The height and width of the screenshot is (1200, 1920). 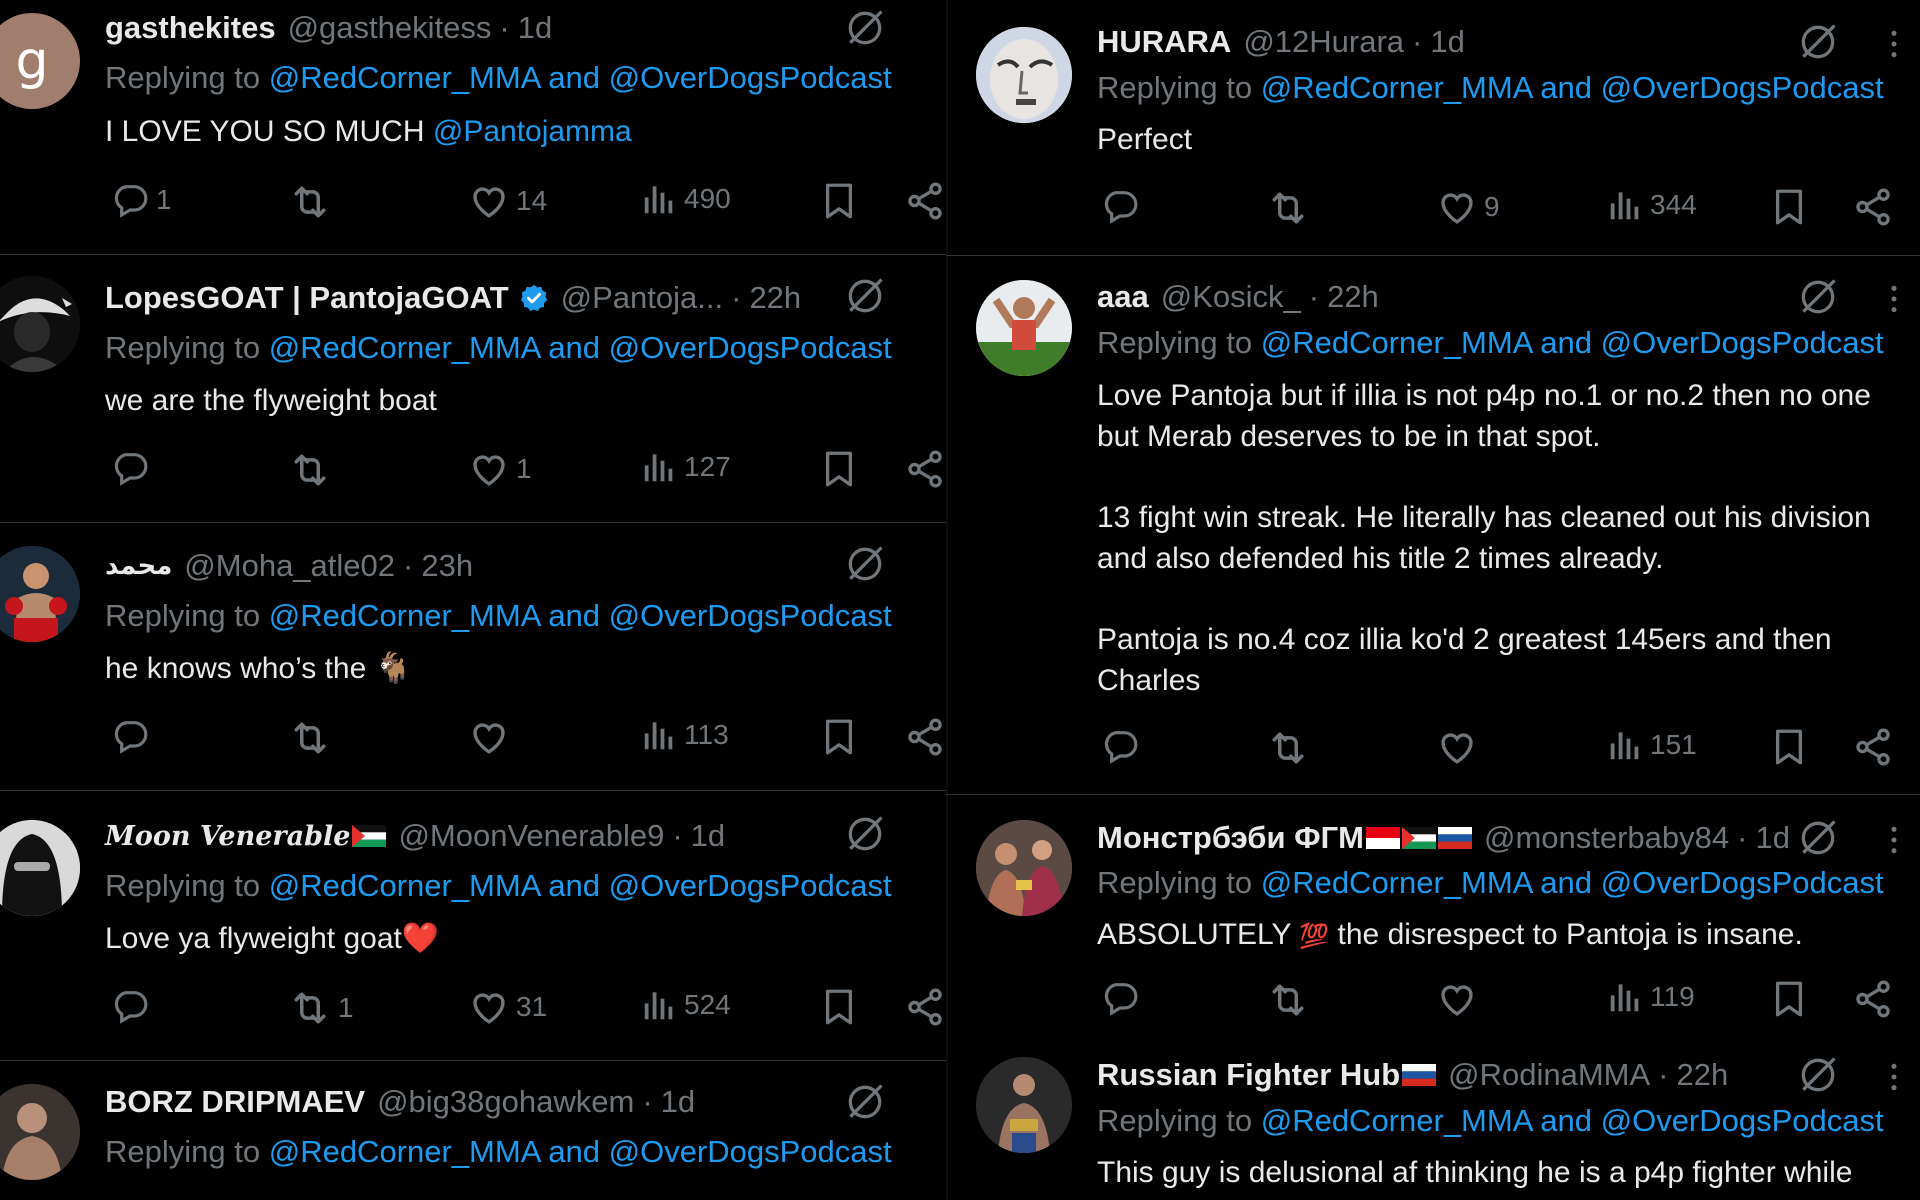 What do you see at coordinates (507, 1007) in the screenshot?
I see `like-button: 31` at bounding box center [507, 1007].